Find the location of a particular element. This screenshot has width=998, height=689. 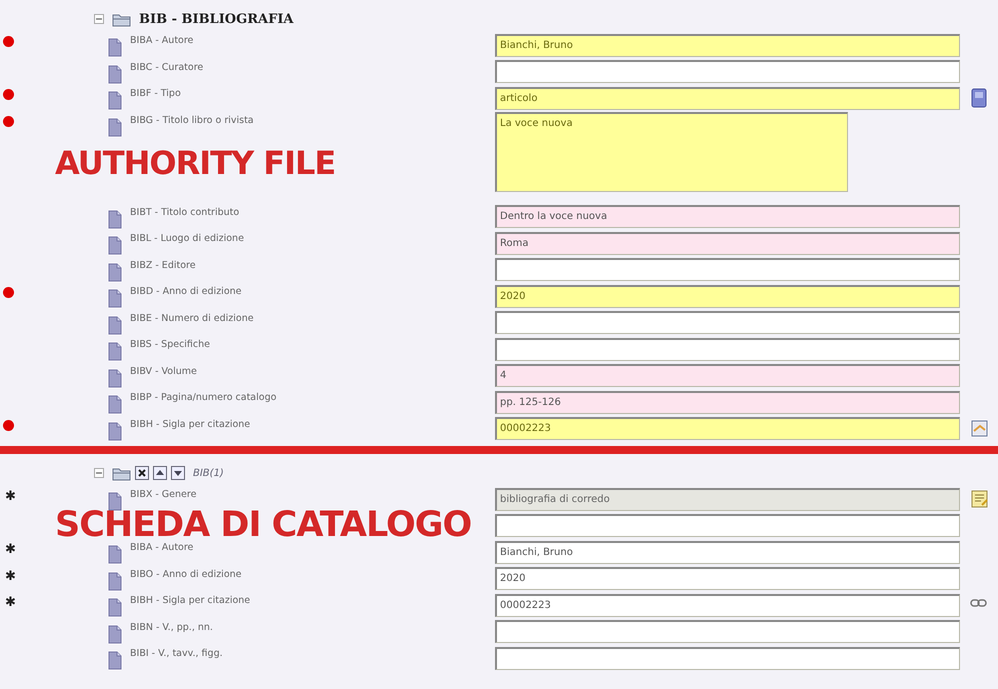

field-label: BIBF - Tipo is located at coordinates (155, 93).